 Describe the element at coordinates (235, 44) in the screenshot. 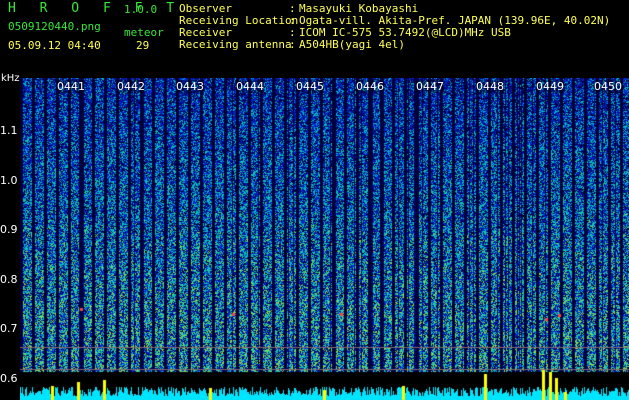

I see `info-key: Receiving antenna` at that location.